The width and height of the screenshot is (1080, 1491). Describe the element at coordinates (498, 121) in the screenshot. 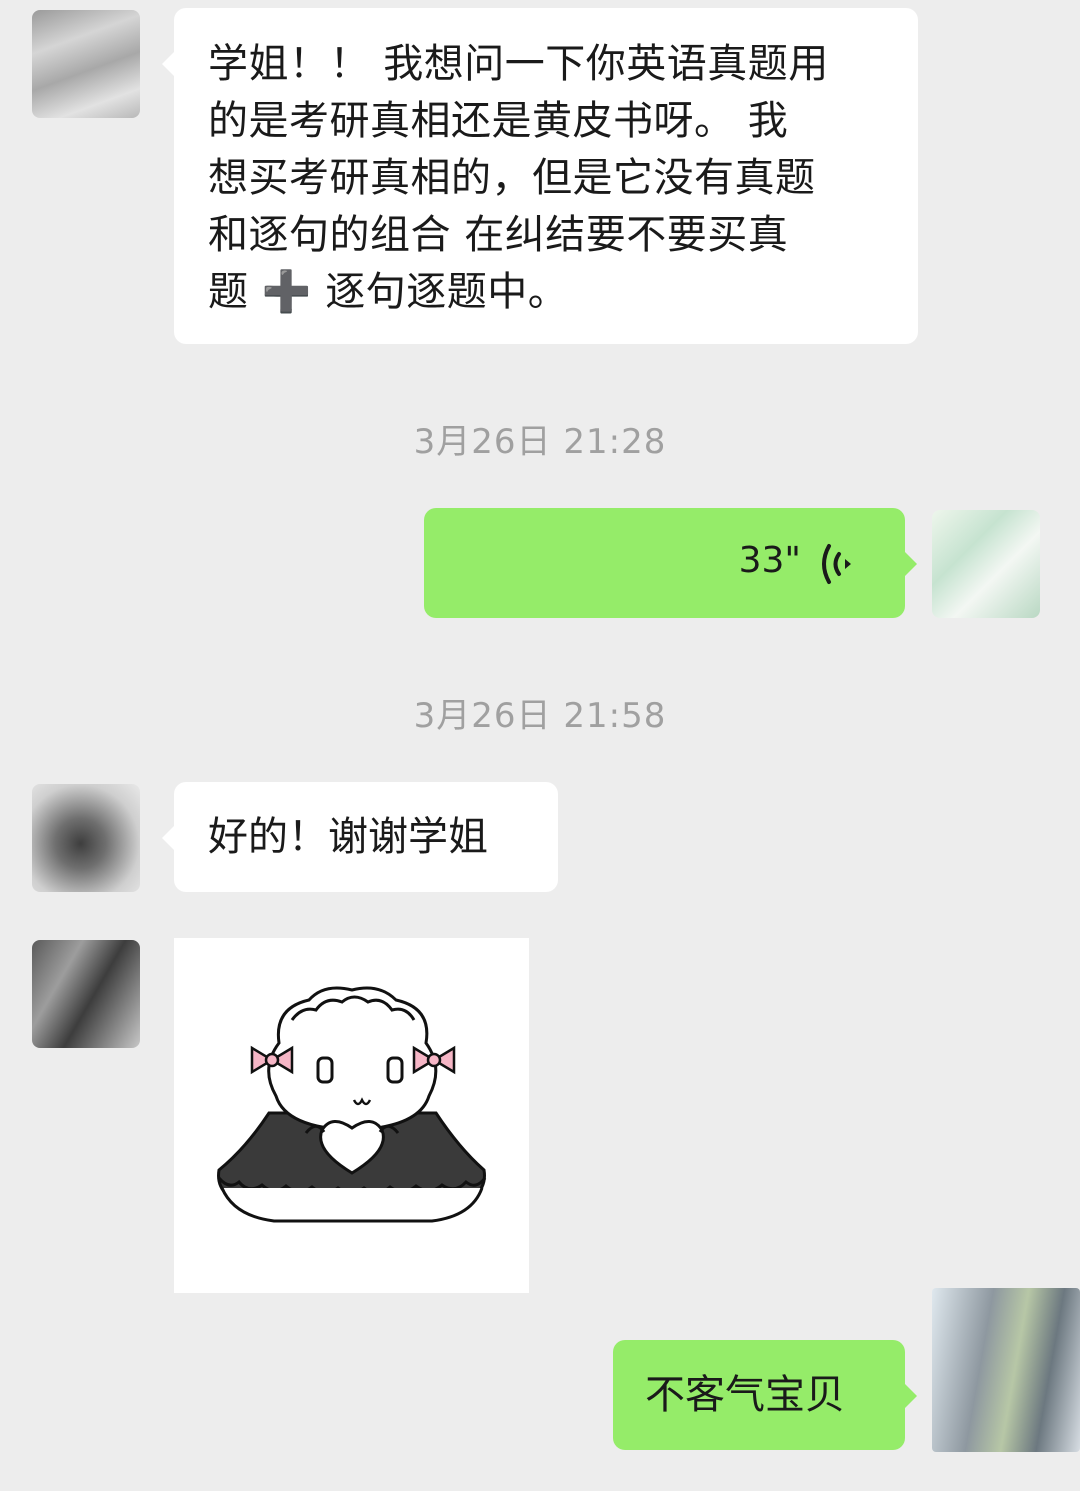

I see `message-line: 的是考研真相还是黄皮书呀。 我` at that location.